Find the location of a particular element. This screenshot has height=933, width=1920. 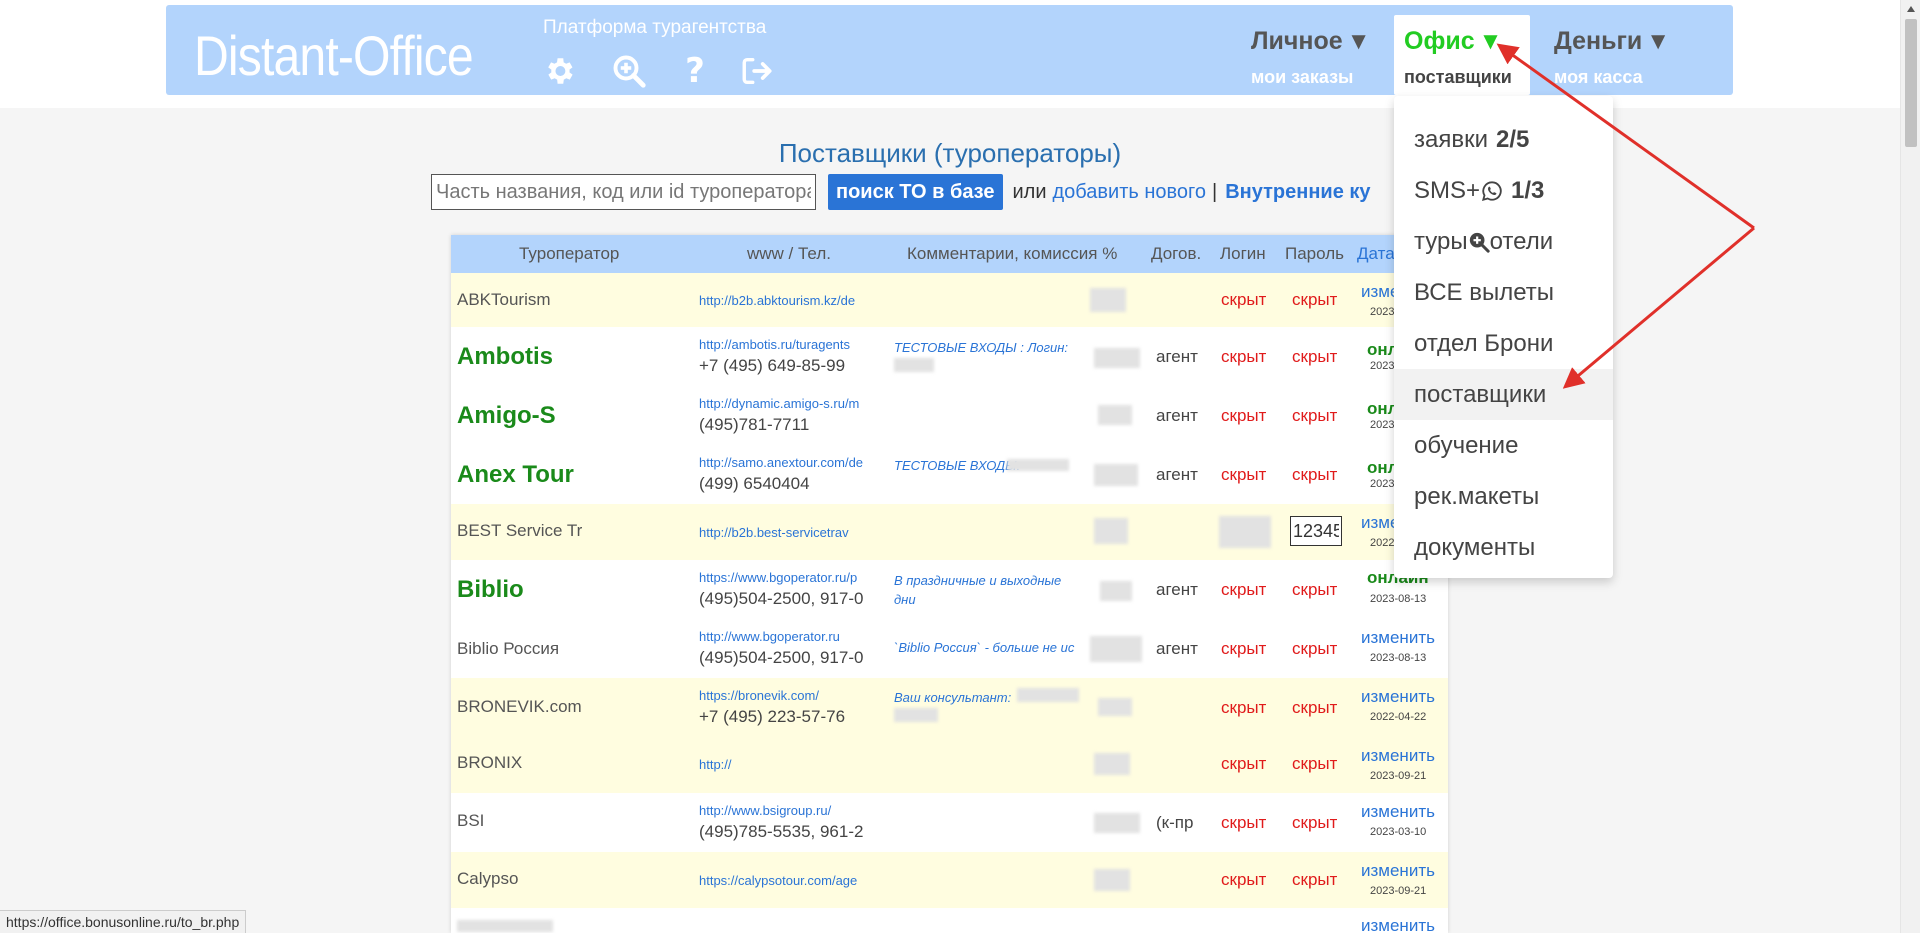

operator-name: BSI is located at coordinates (470, 821).